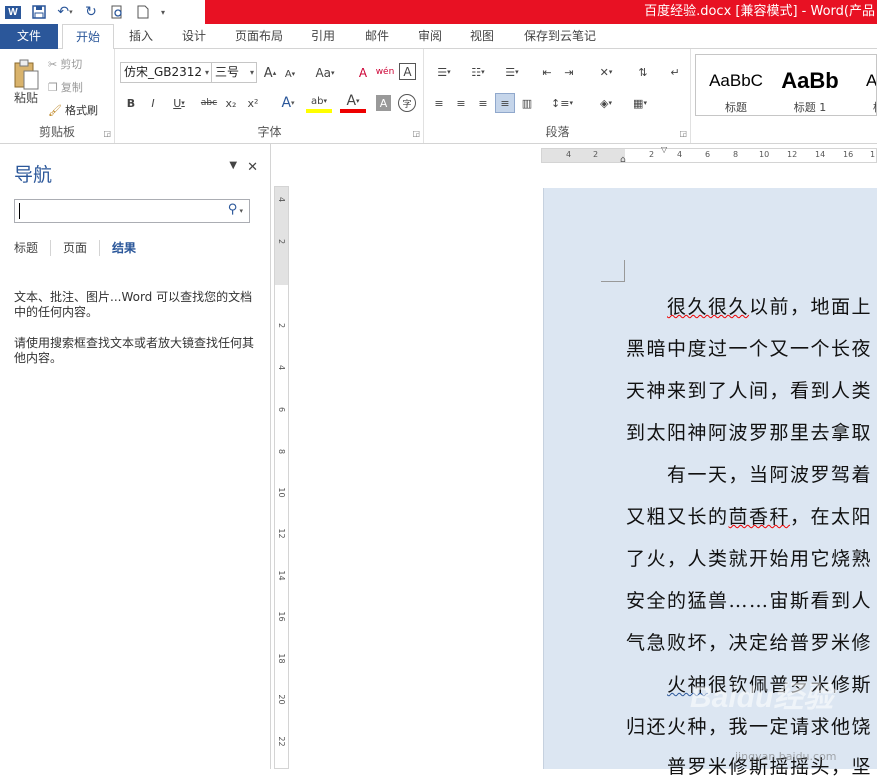  Describe the element at coordinates (505, 103) in the screenshot. I see `justify-icon: ≡` at that location.